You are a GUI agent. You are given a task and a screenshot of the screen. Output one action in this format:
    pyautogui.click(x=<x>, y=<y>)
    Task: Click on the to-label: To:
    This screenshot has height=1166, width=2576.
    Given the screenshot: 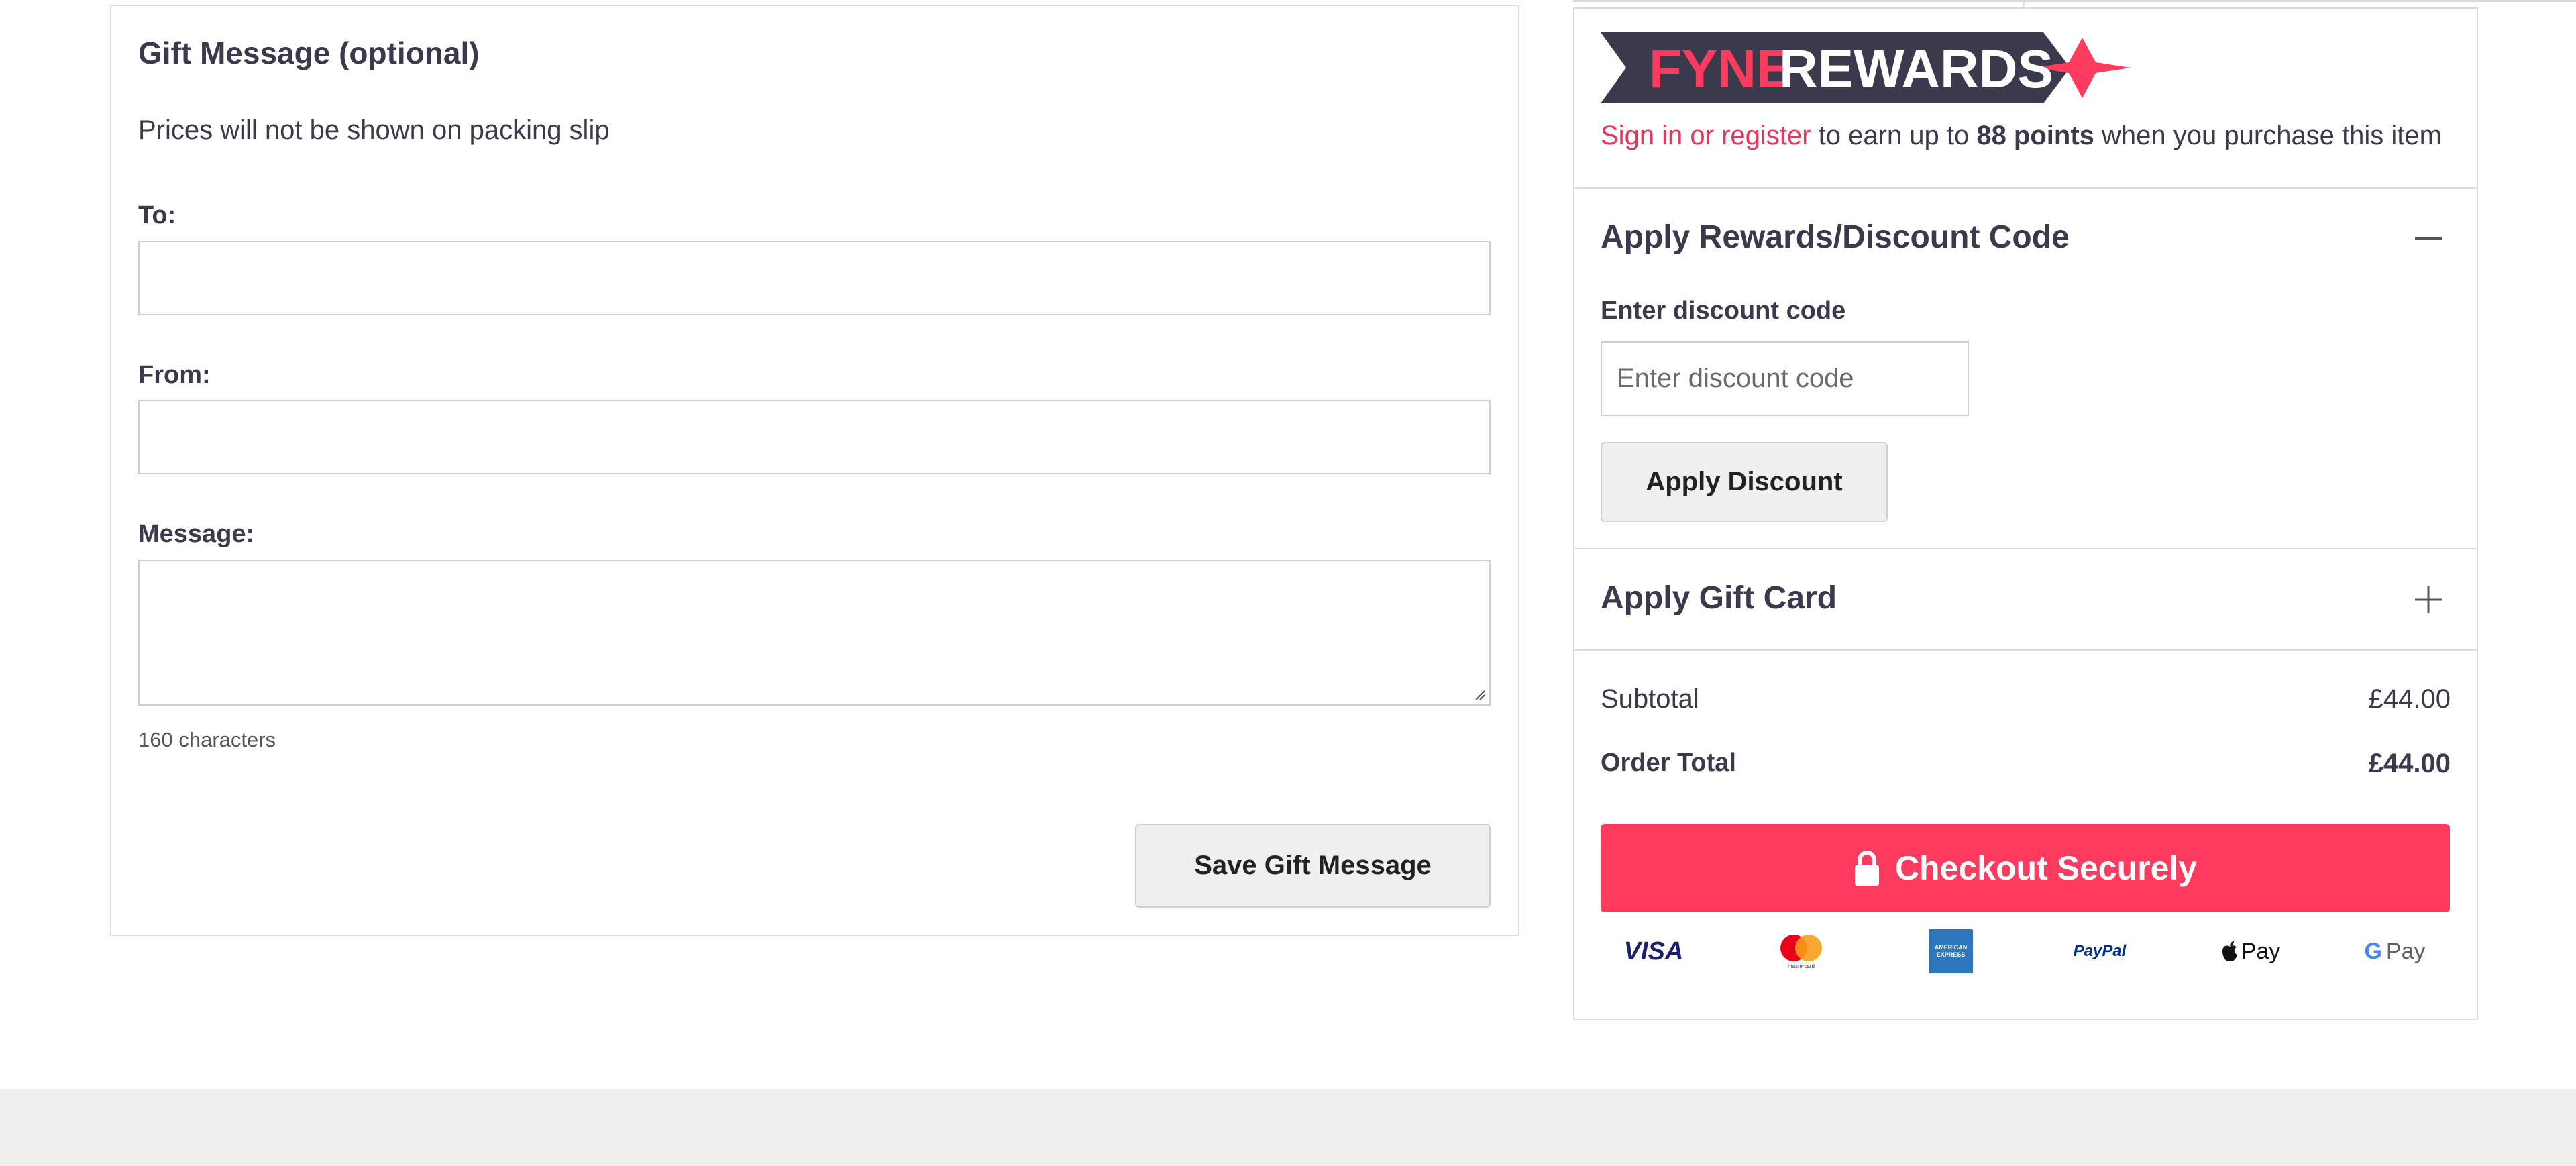 What is the action you would take?
    pyautogui.click(x=157, y=215)
    